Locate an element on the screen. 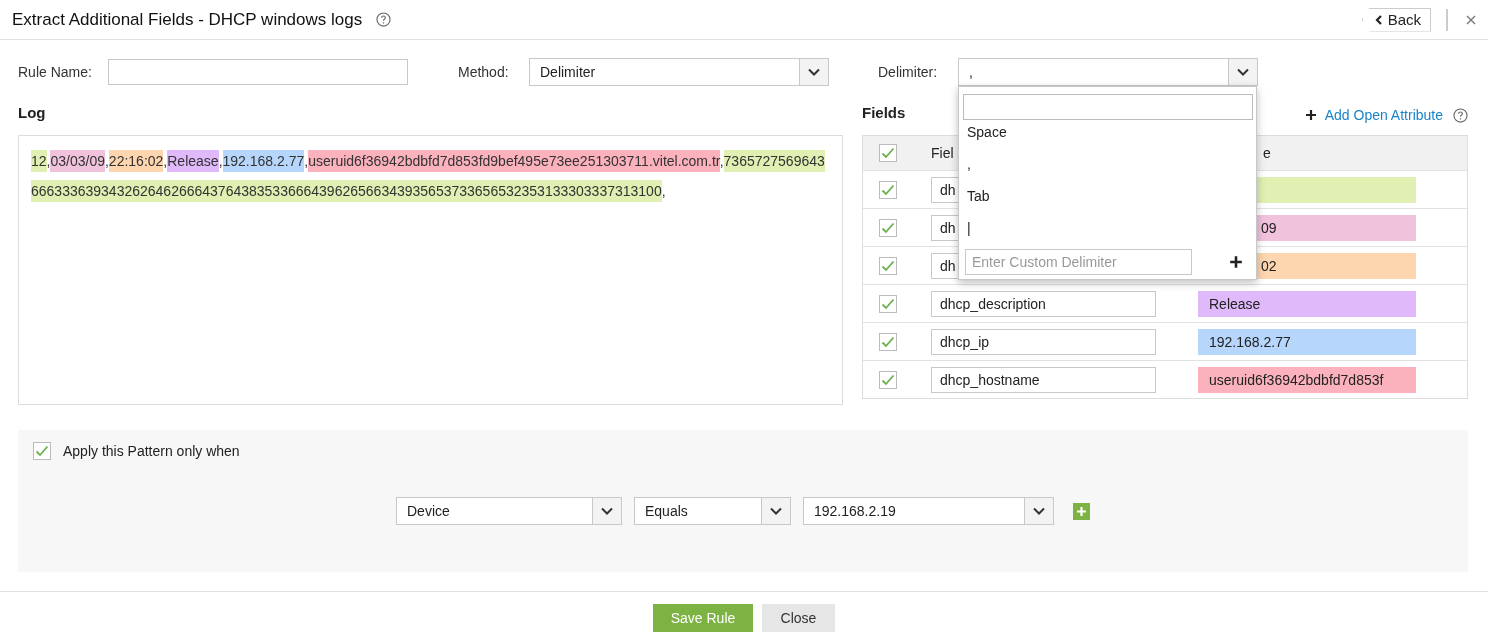 This screenshot has height=642, width=1488. column-header: Fiel is located at coordinates (943, 153).